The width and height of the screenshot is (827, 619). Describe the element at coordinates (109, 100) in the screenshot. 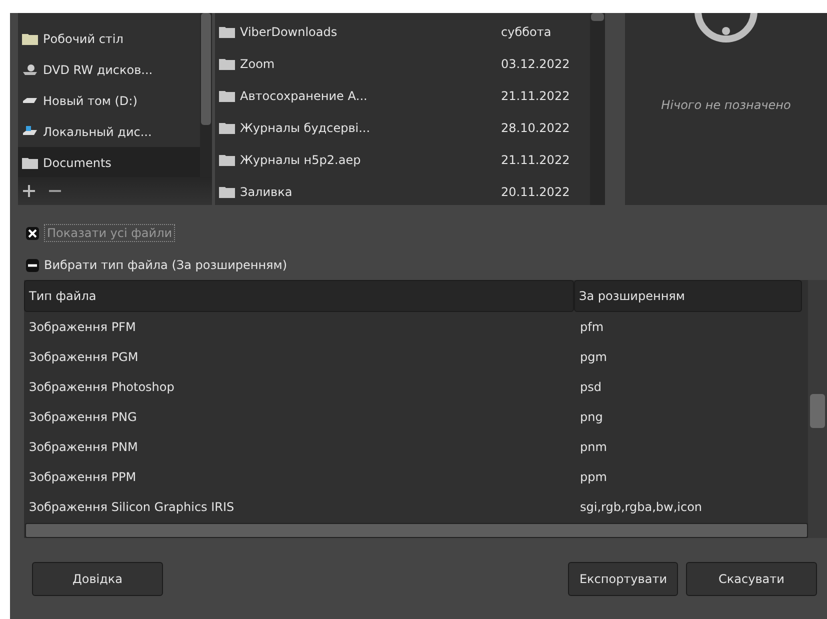

I see `place-item: Новый том (D:)` at that location.